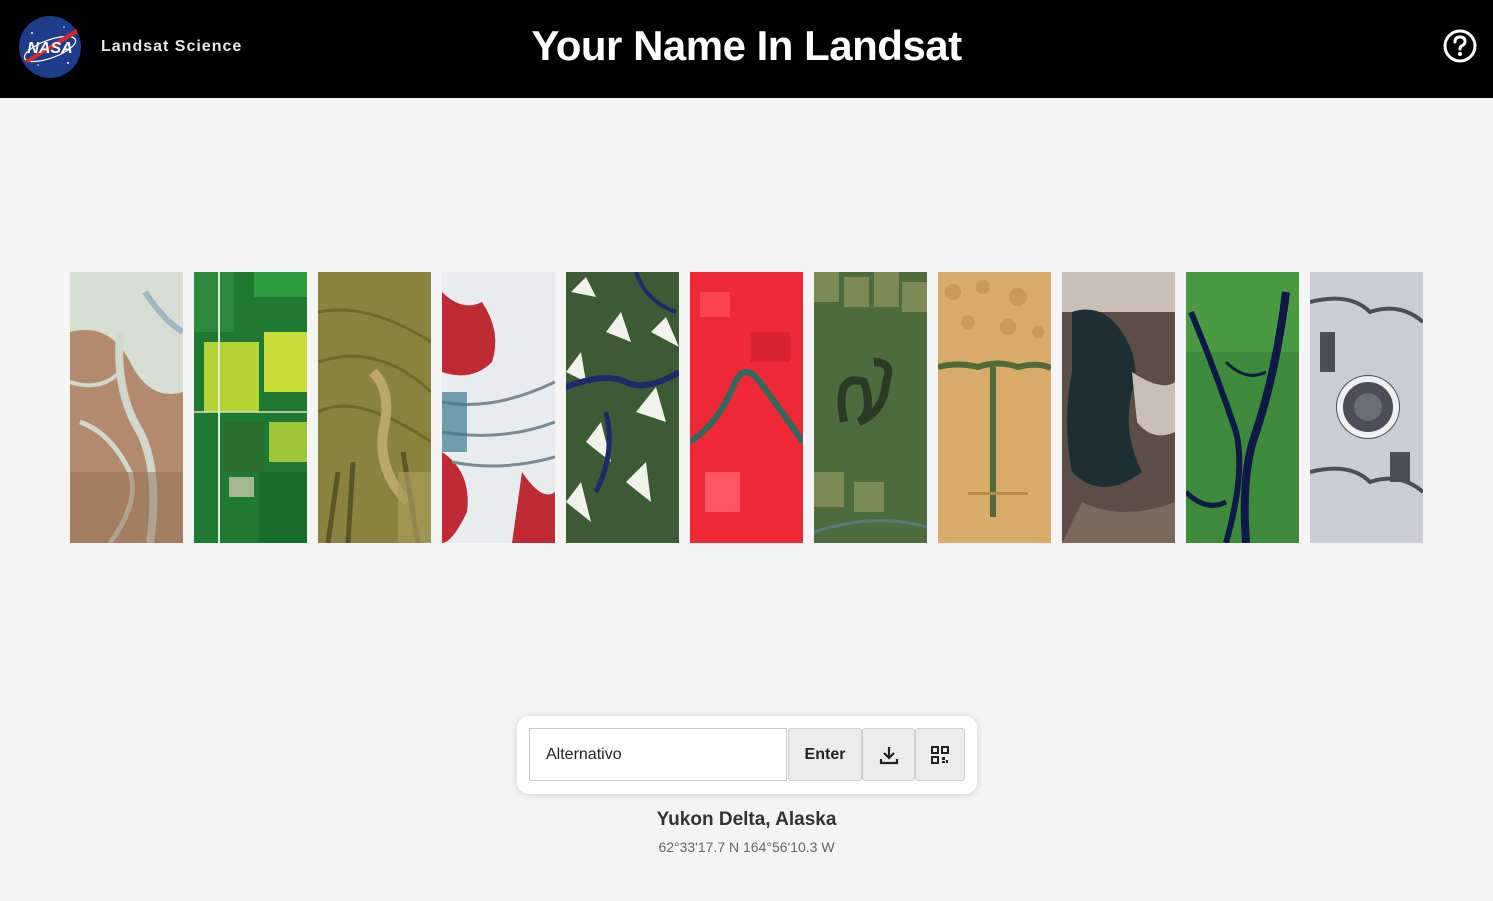  I want to click on help-circle-icon, so click(1460, 46).